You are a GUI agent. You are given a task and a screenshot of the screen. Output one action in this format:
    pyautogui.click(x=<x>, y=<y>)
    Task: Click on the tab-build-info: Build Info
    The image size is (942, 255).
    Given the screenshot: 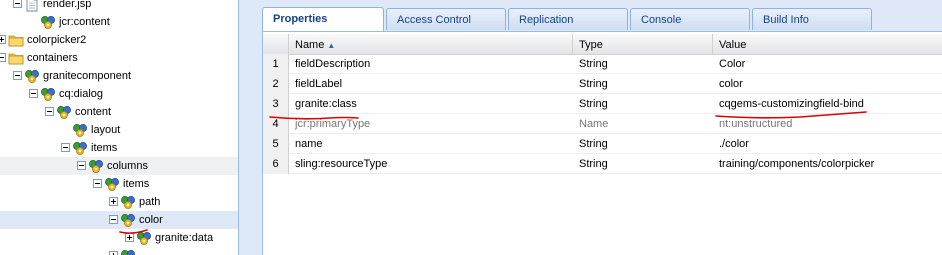 What is the action you would take?
    pyautogui.click(x=812, y=19)
    